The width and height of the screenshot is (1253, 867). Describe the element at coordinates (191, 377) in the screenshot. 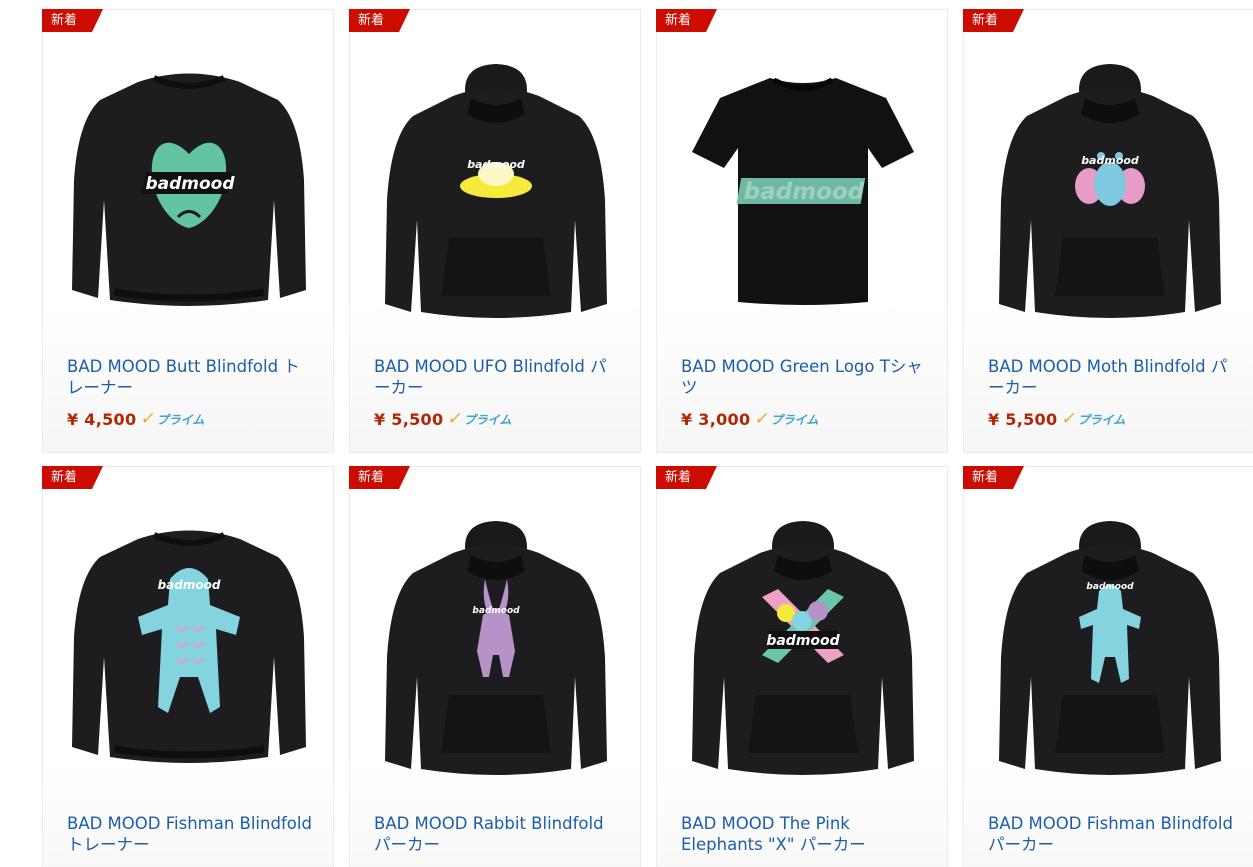

I see `product-title-link: BAD MOOD Butt Blindfold トレーナー` at that location.